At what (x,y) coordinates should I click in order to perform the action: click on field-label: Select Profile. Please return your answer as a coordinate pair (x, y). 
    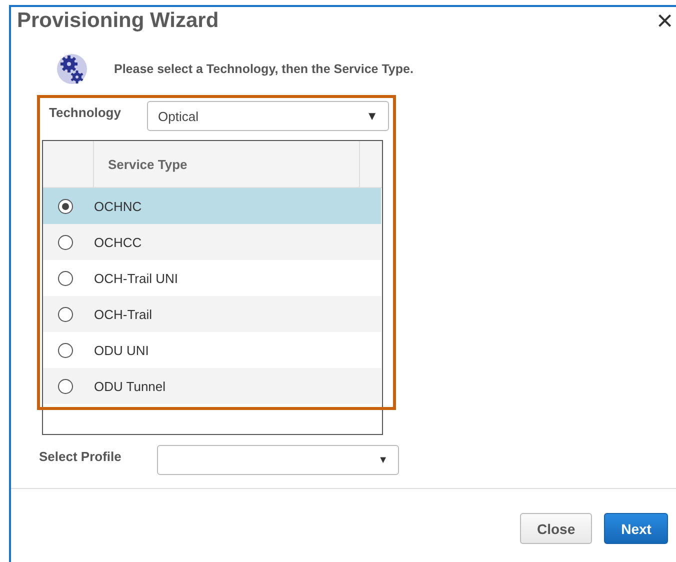
    Looking at the image, I should click on (80, 456).